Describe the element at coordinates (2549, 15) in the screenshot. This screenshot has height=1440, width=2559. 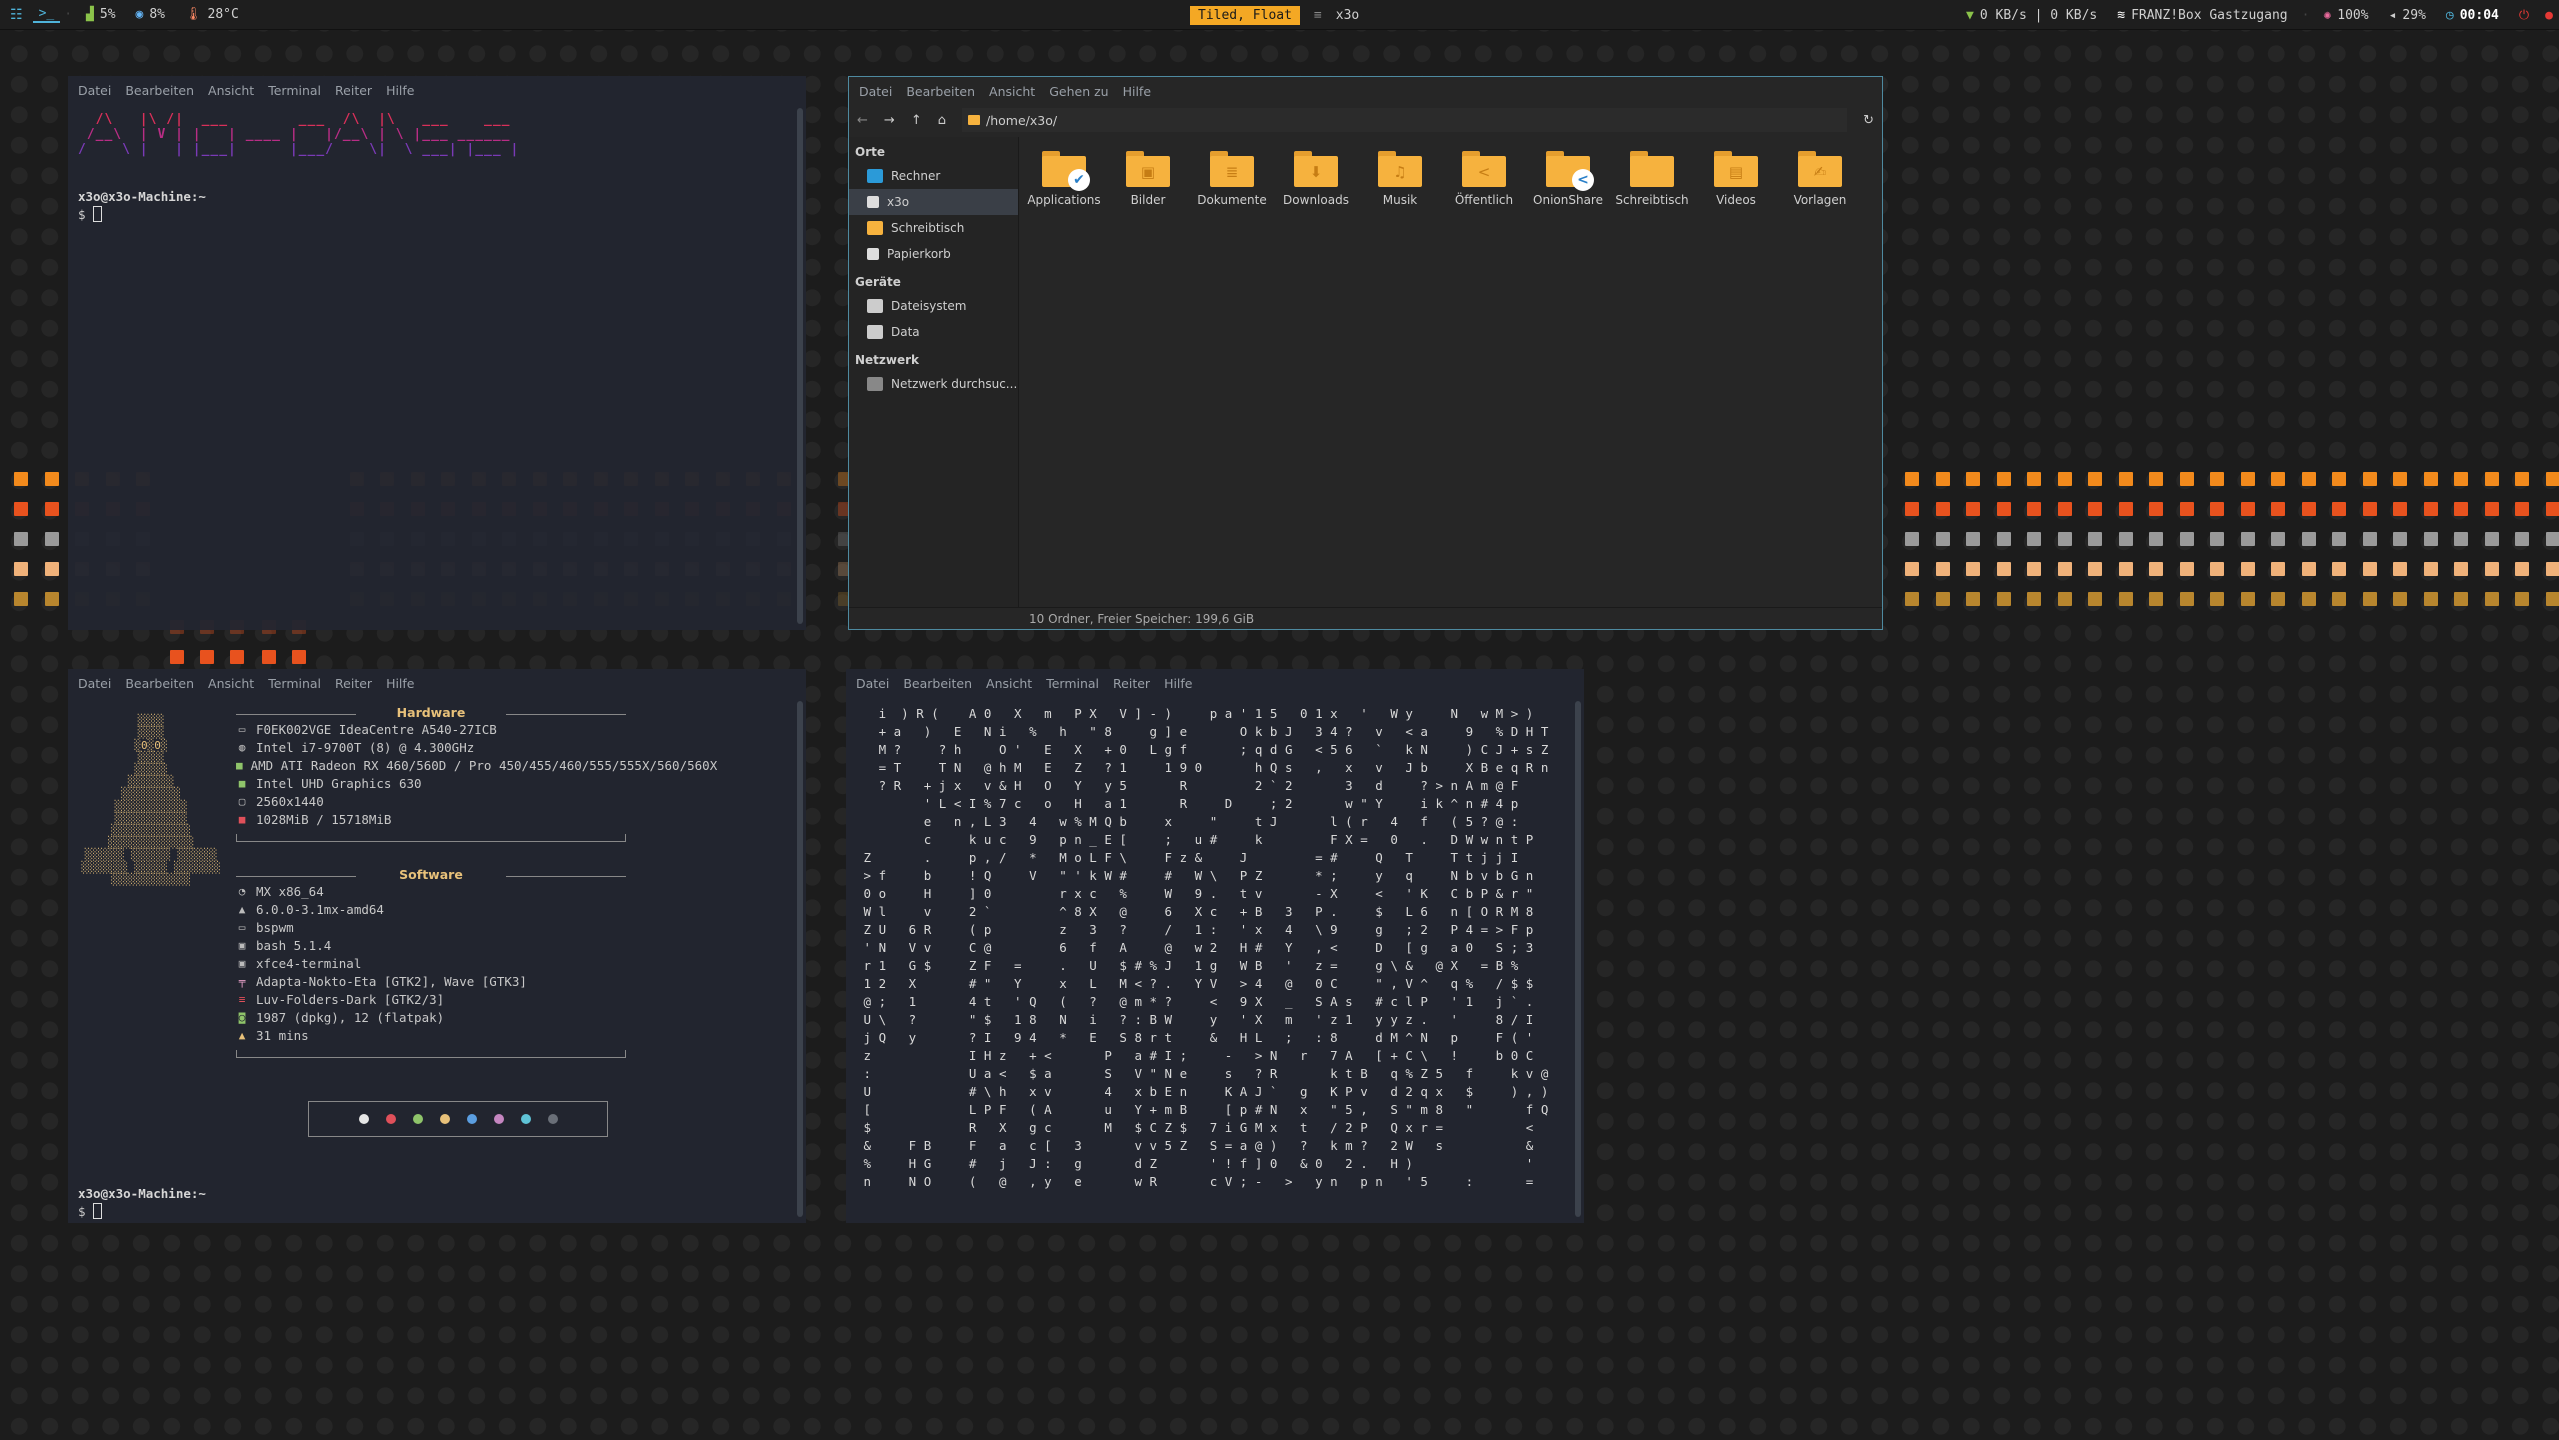
I see `notification-indicator: ●` at that location.